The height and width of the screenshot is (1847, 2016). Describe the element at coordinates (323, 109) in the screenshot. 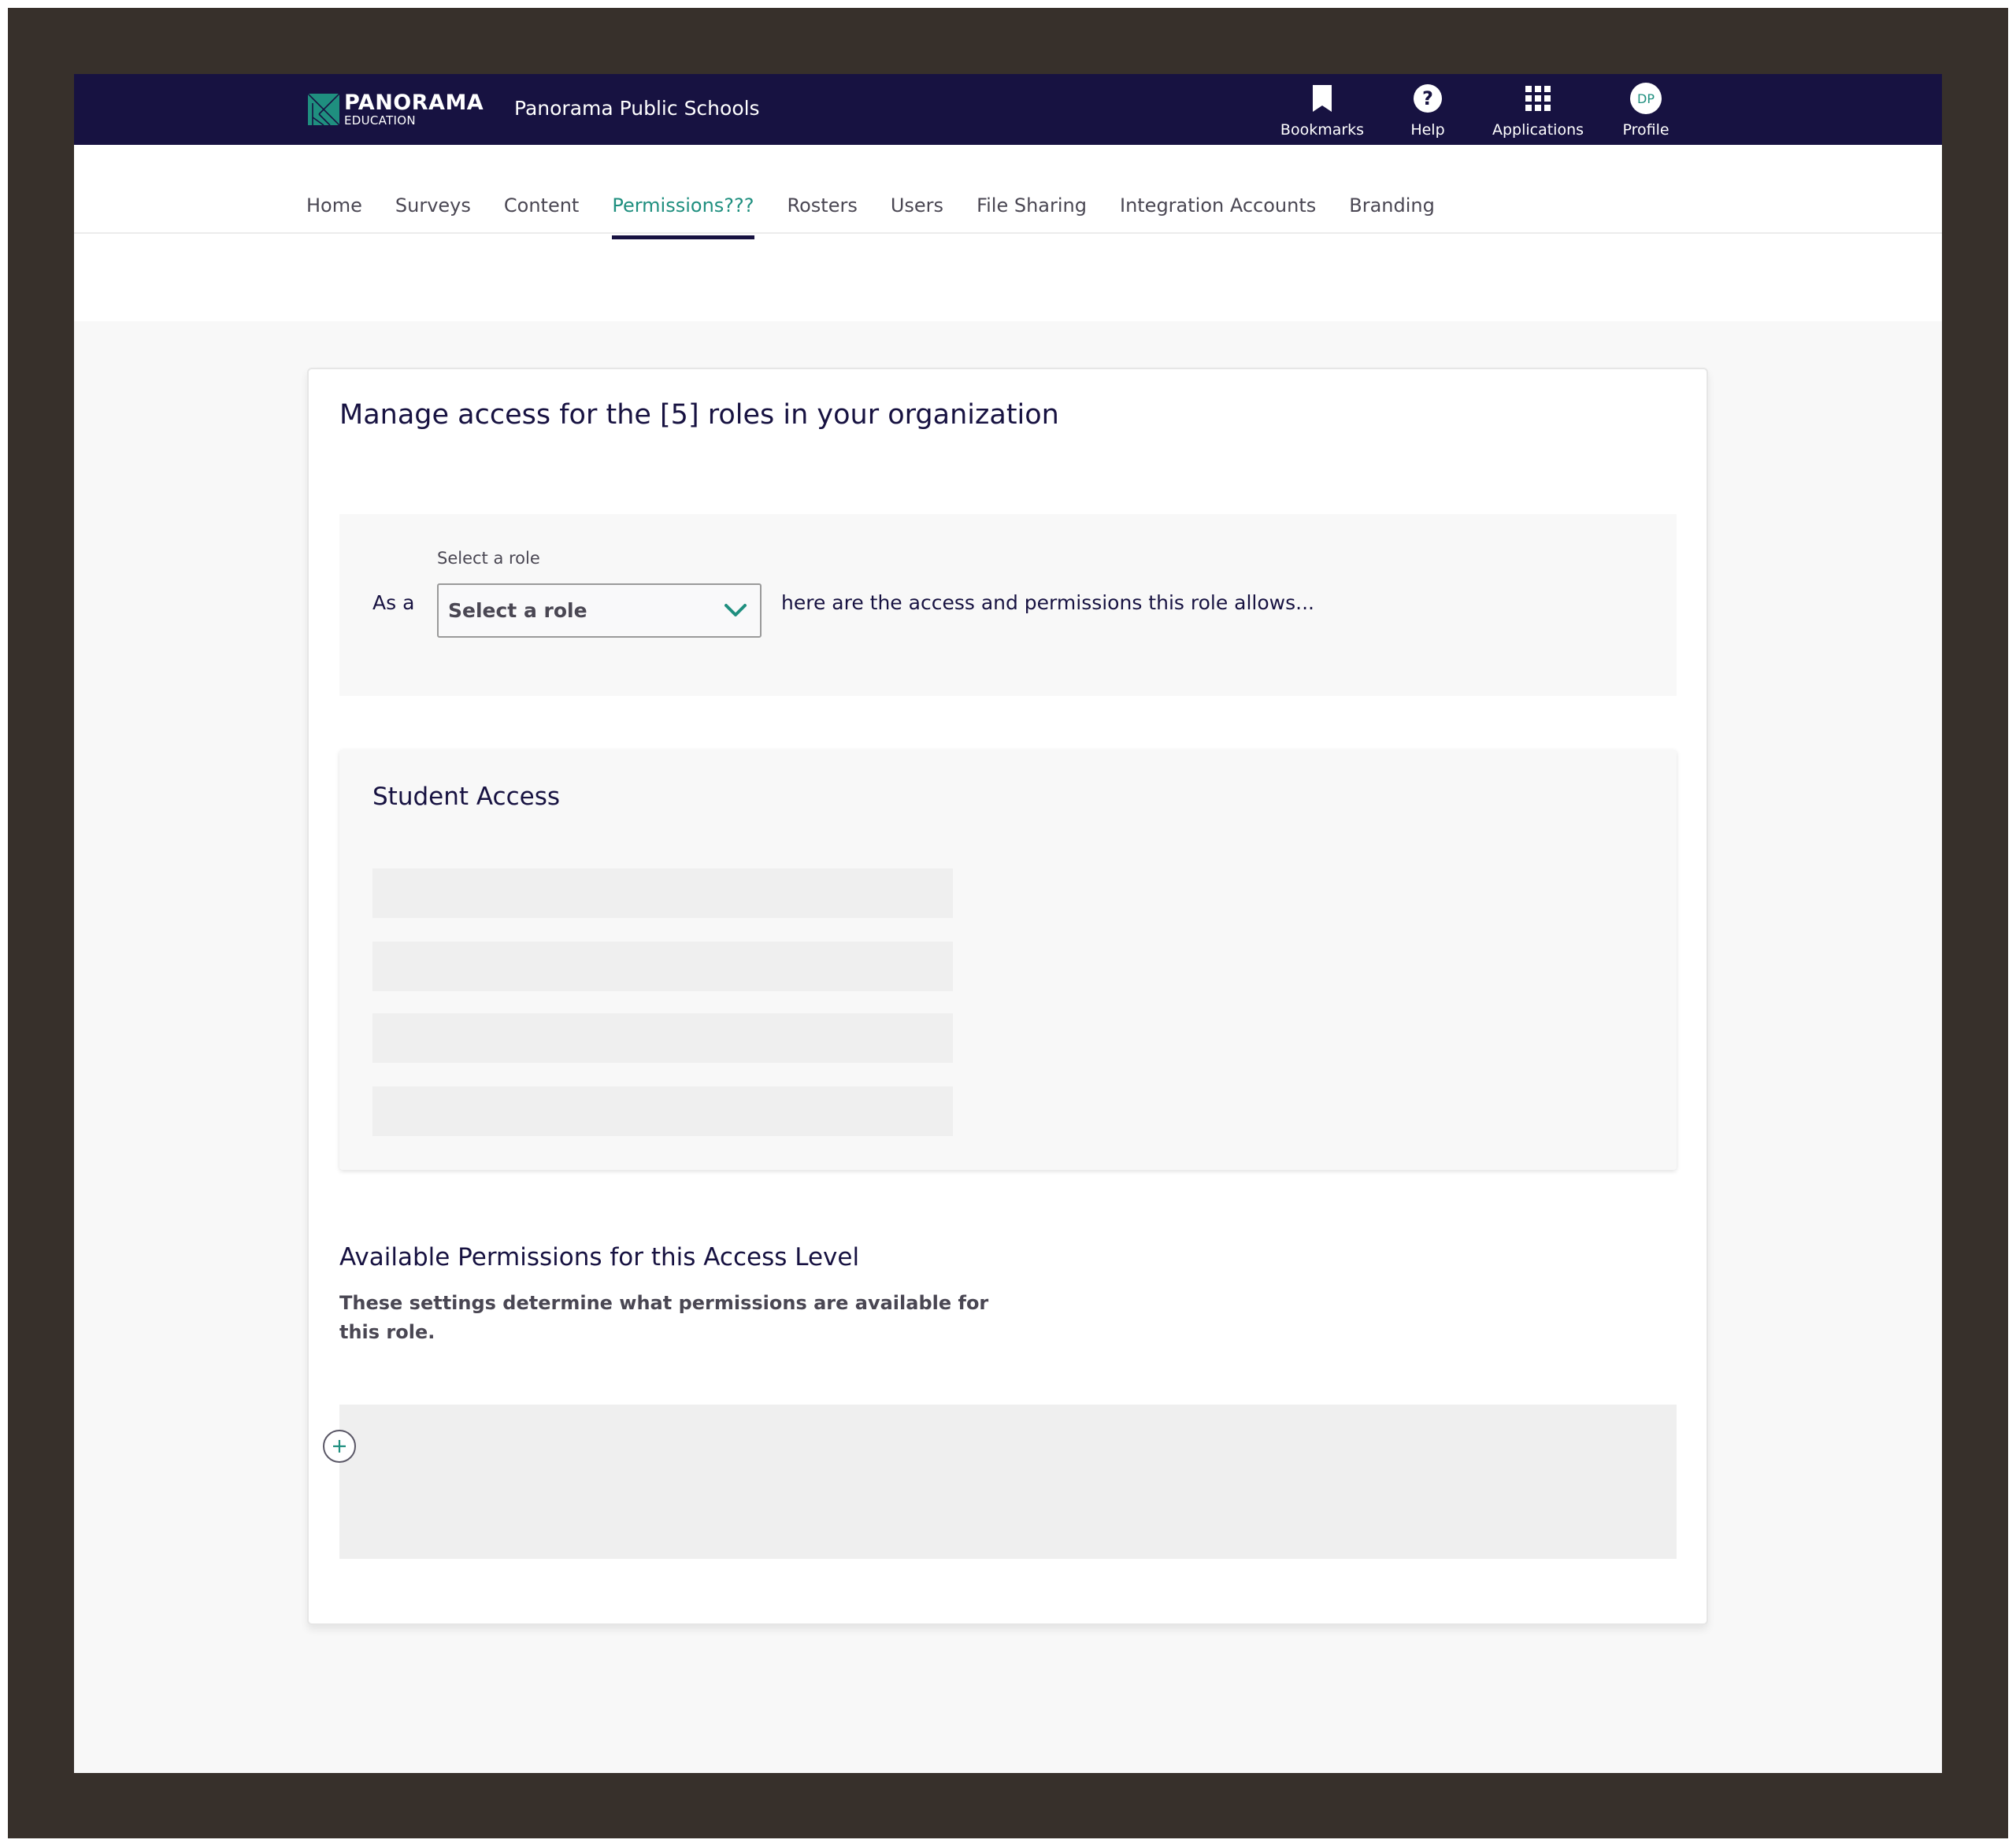

I see `panorama-logo-icon` at that location.